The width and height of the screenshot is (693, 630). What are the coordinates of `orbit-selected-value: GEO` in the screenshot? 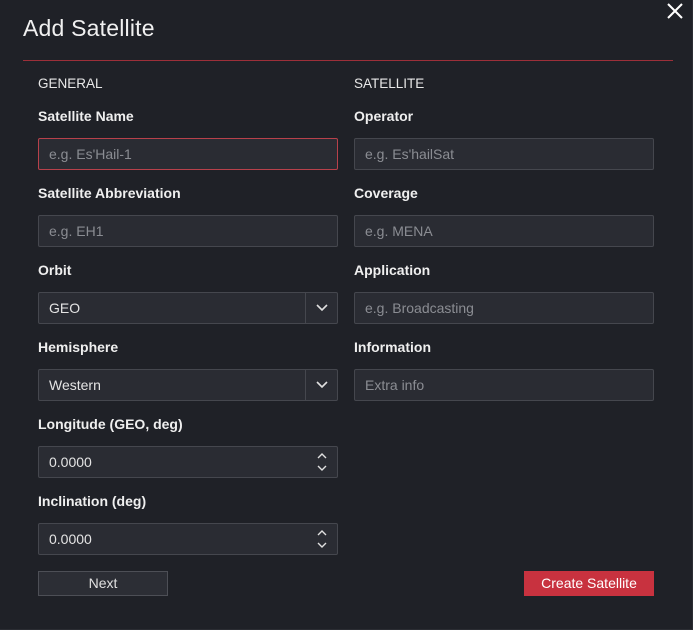 It's located at (65, 308).